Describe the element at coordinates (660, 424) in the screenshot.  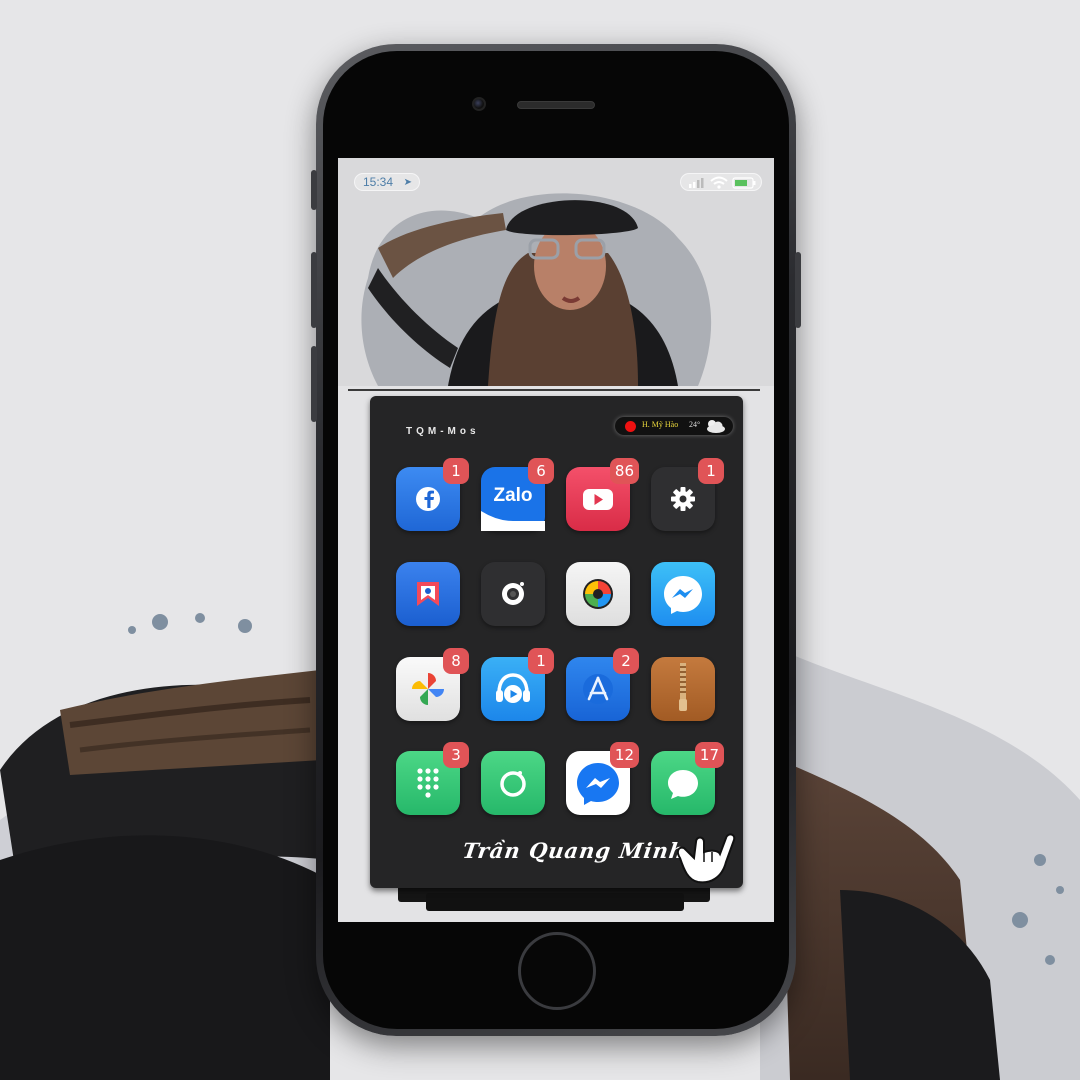
I see `weather-location: H. Mỹ Hào` at that location.